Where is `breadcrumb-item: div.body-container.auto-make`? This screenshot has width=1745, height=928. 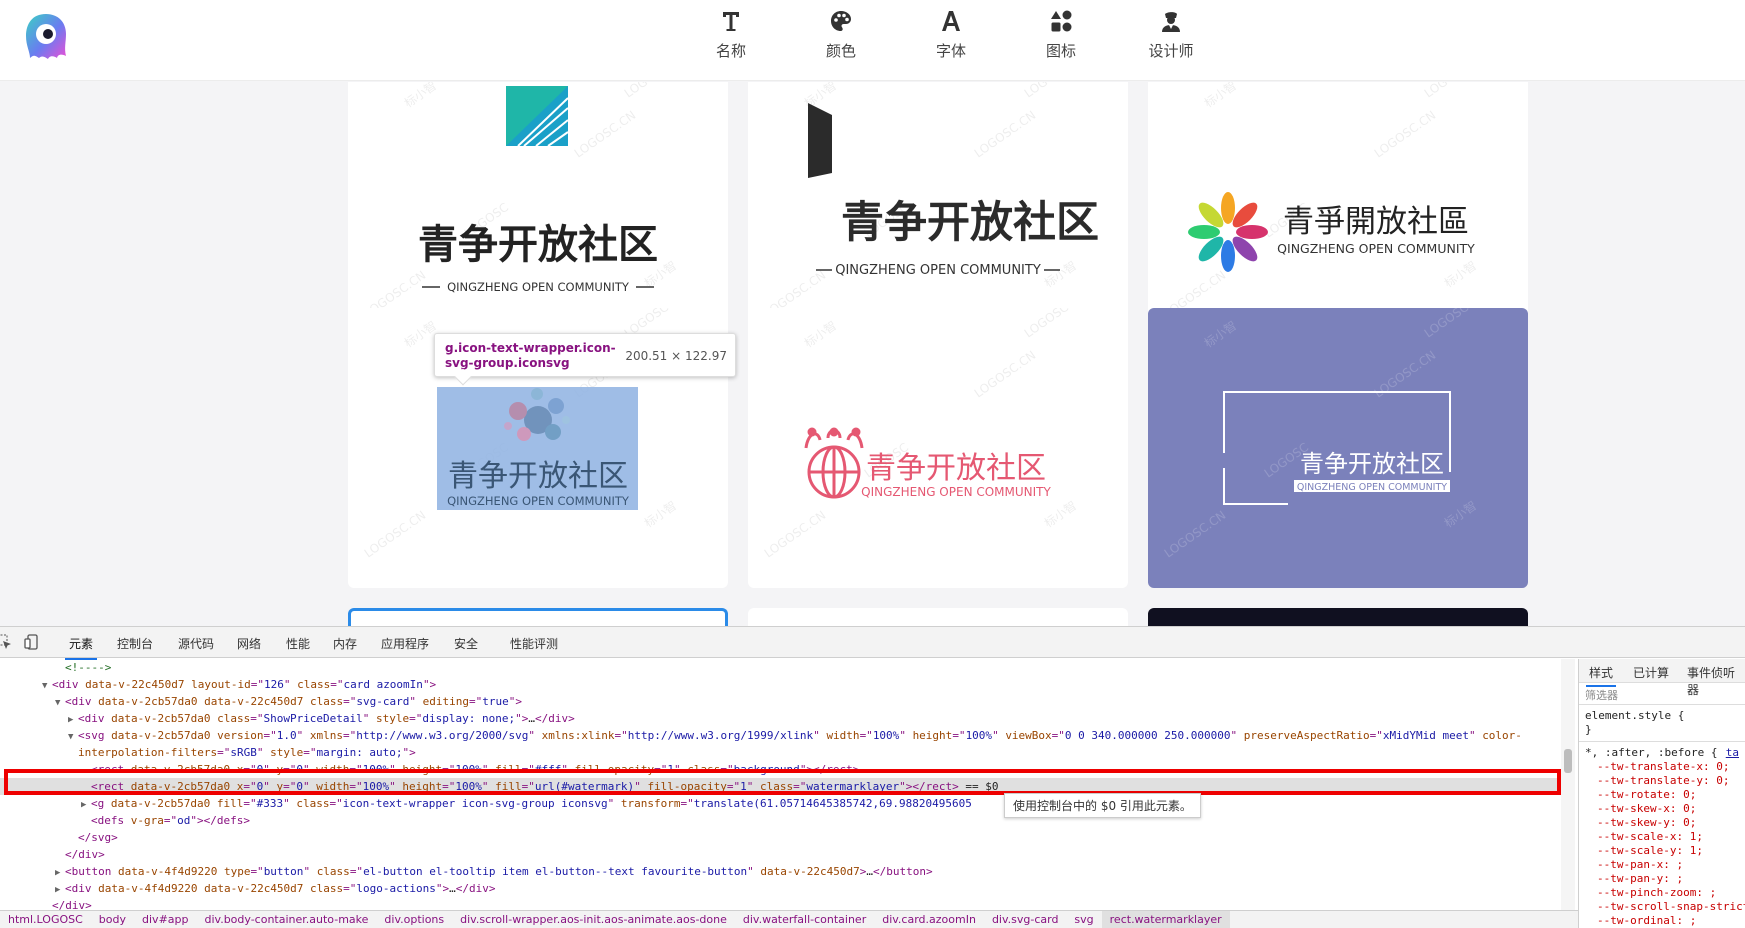 breadcrumb-item: div.body-container.auto-make is located at coordinates (287, 919).